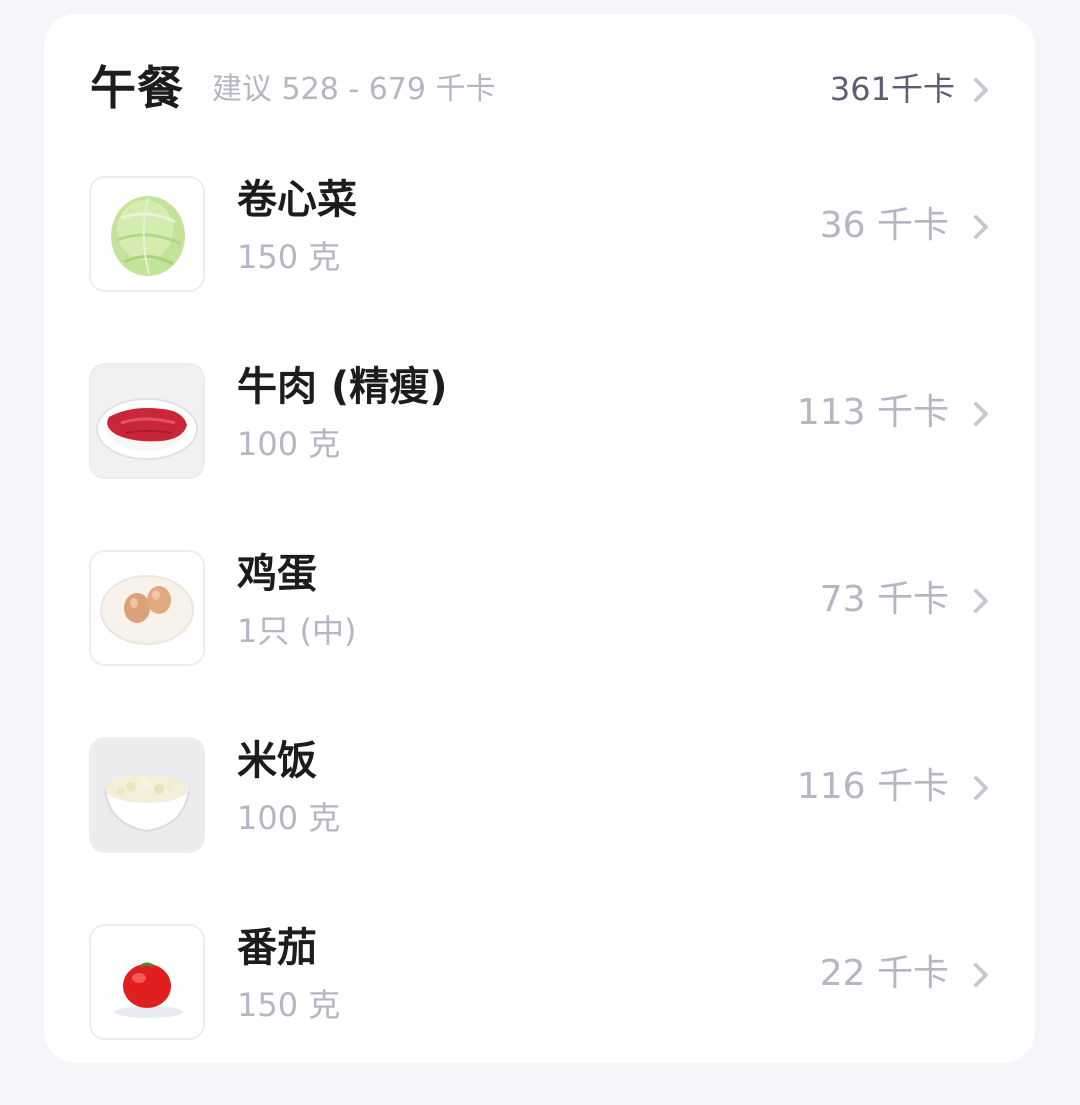 This screenshot has width=1080, height=1105. What do you see at coordinates (884, 599) in the screenshot?
I see `food-calories: 73 千卡` at bounding box center [884, 599].